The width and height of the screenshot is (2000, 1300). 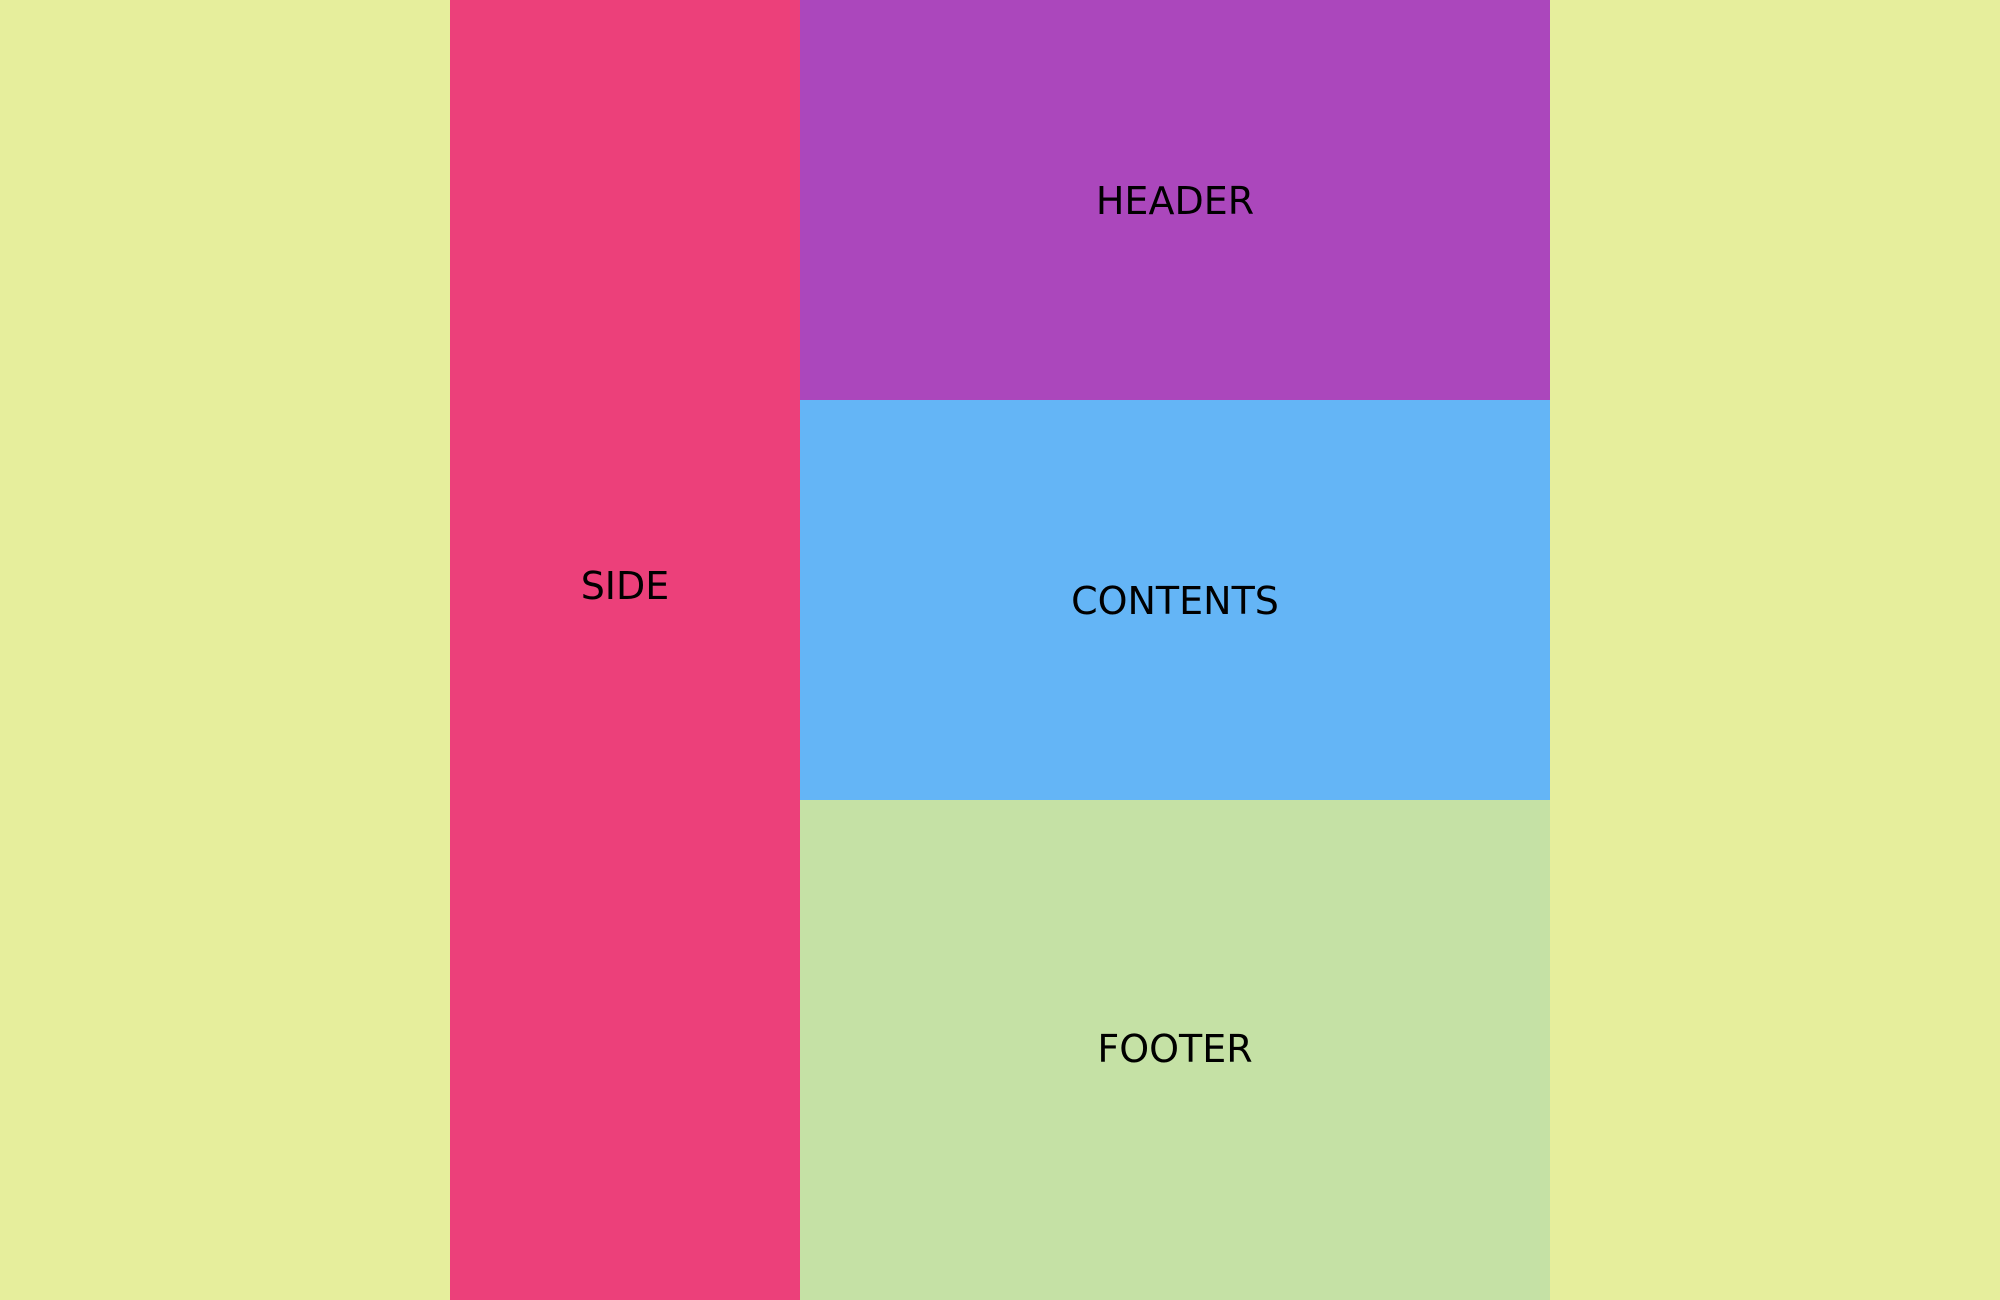 I want to click on footer-label: FOOTER, so click(x=1175, y=1049).